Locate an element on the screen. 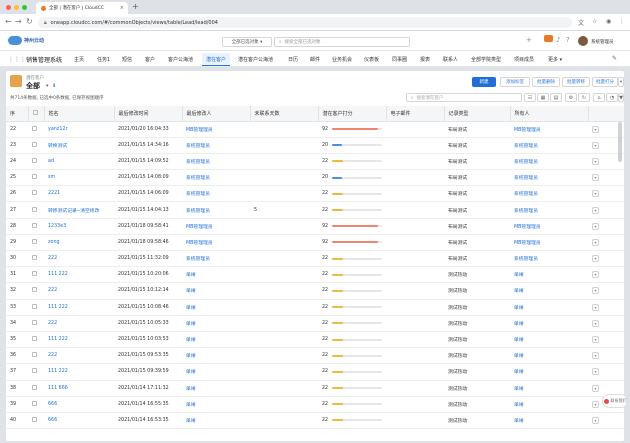  bookmark-star-icon: ☆ is located at coordinates (594, 21).